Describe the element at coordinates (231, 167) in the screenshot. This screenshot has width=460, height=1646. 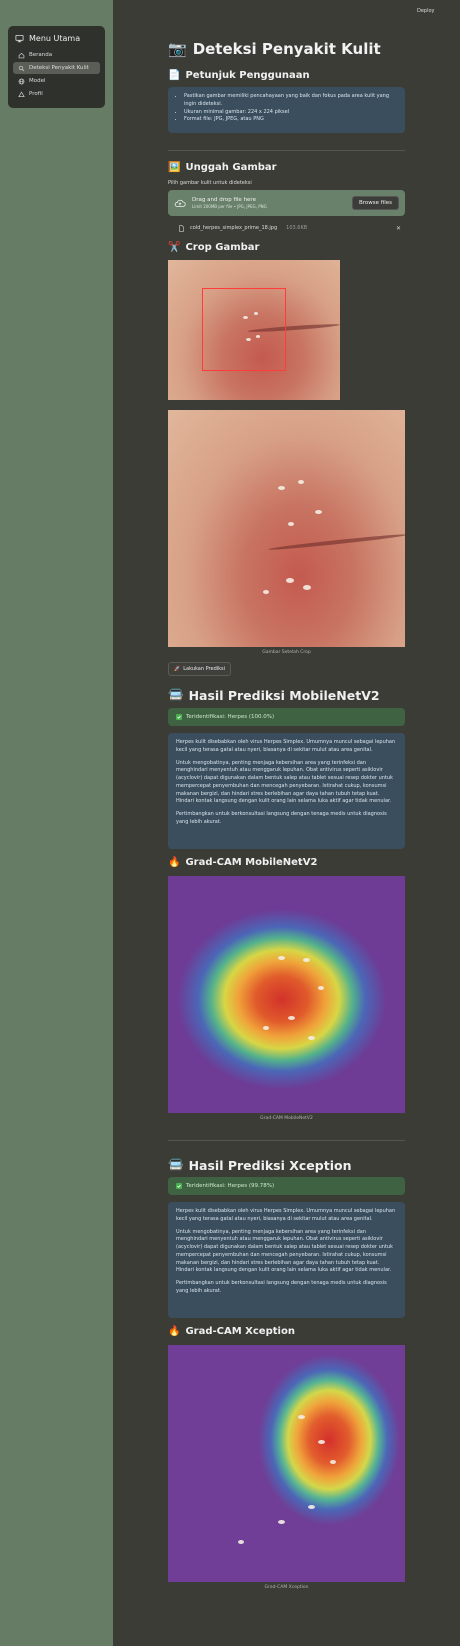
I see `upload-heading-text: Unggah Gambar` at that location.